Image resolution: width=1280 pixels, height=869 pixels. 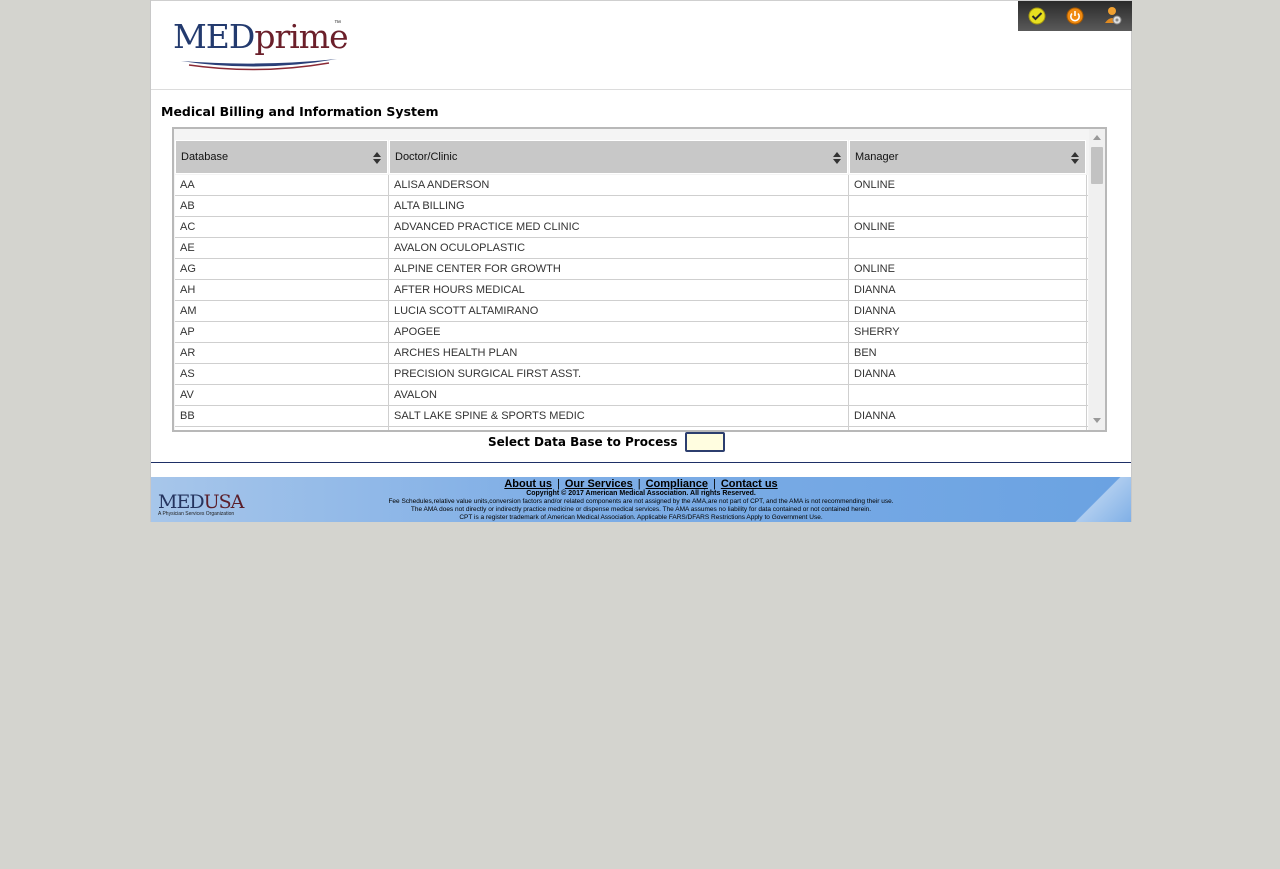 I want to click on column-header-label: Doctor/Clinic, so click(x=426, y=157).